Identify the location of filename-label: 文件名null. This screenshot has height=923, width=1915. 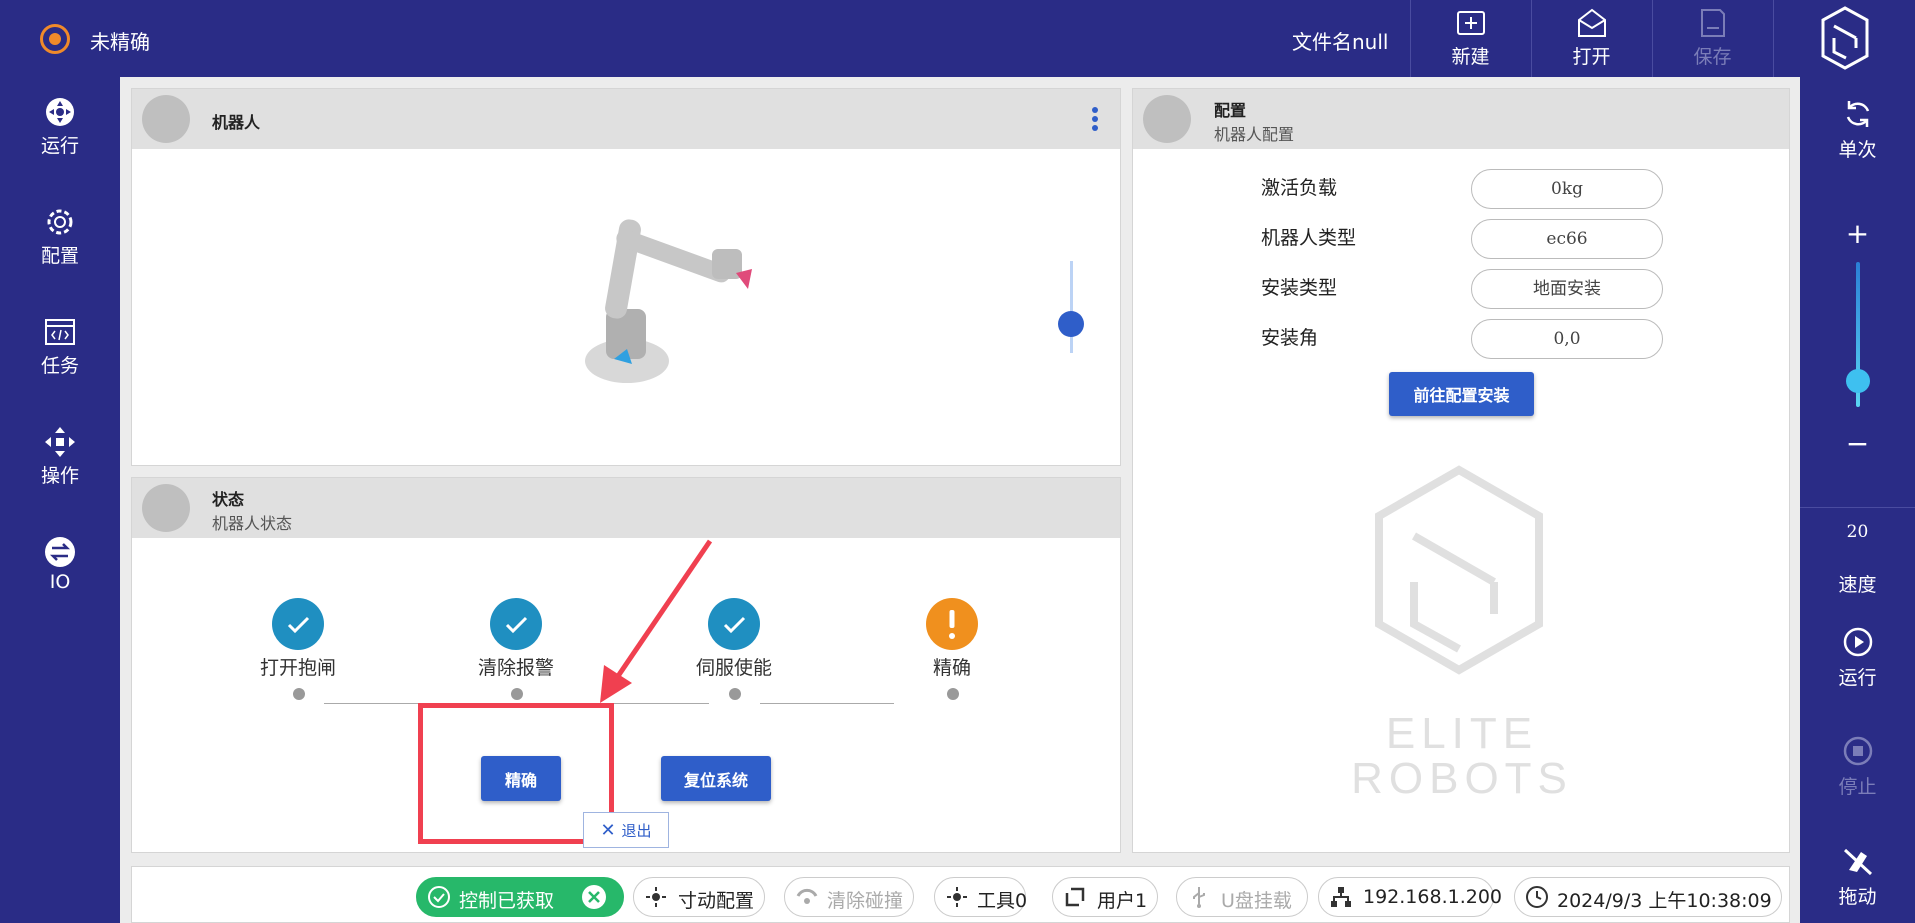
(1340, 42).